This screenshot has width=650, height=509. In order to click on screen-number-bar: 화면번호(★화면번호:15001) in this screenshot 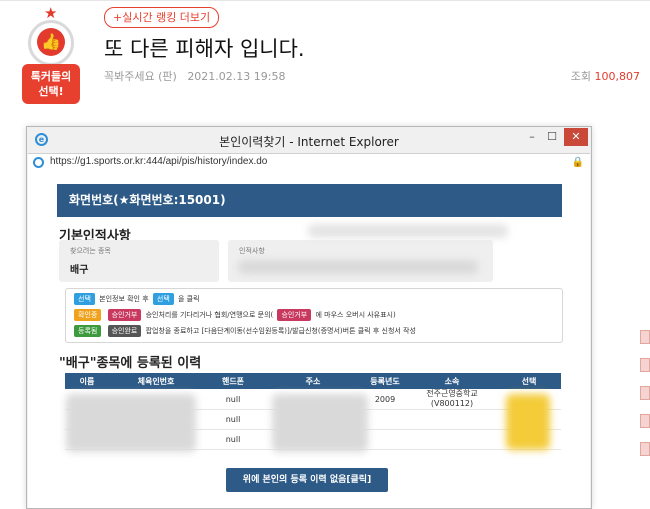, I will do `click(309, 200)`.